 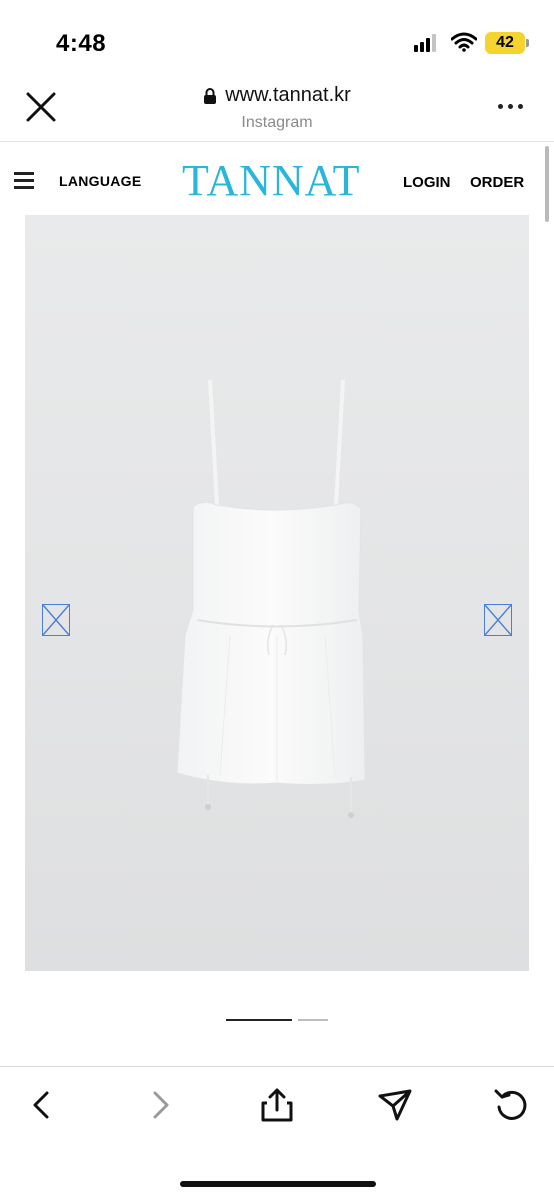 I want to click on browser-toolbar, so click(x=277, y=1133).